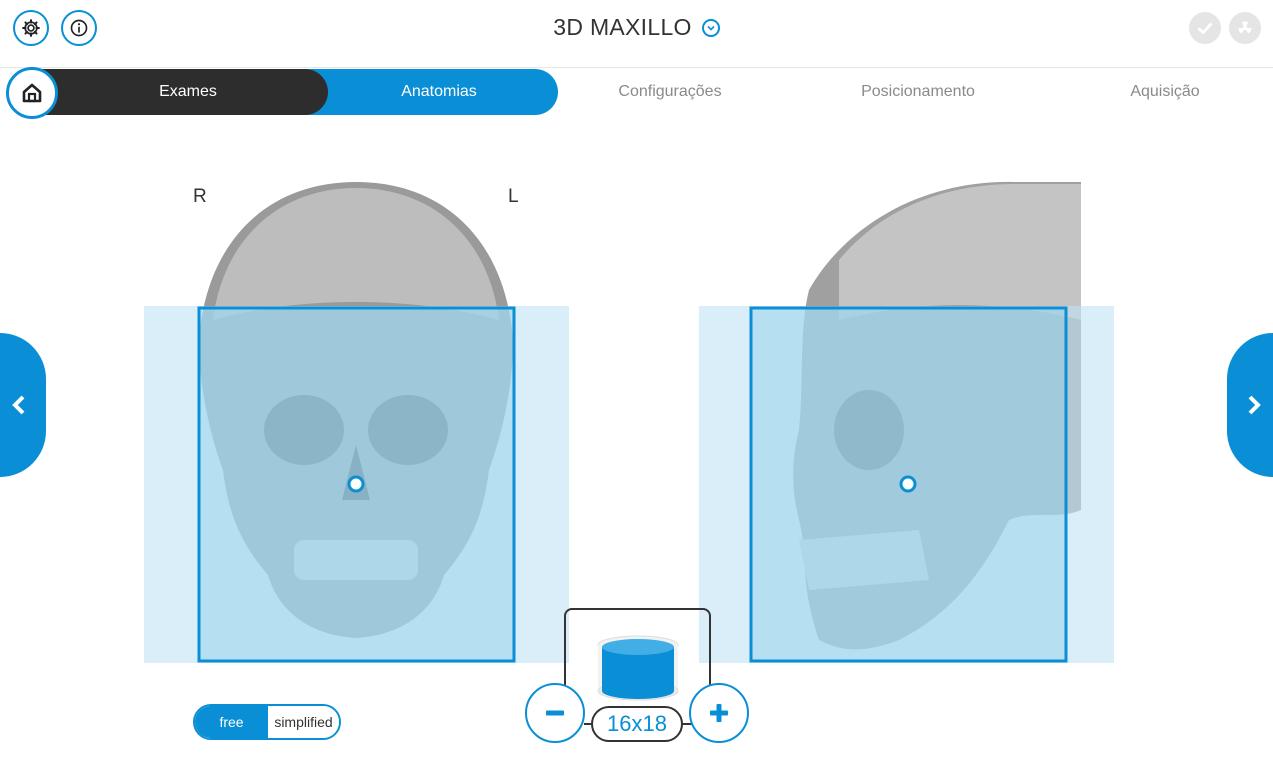 The width and height of the screenshot is (1273, 770). Describe the element at coordinates (710, 27) in the screenshot. I see `chevron-down-icon` at that location.